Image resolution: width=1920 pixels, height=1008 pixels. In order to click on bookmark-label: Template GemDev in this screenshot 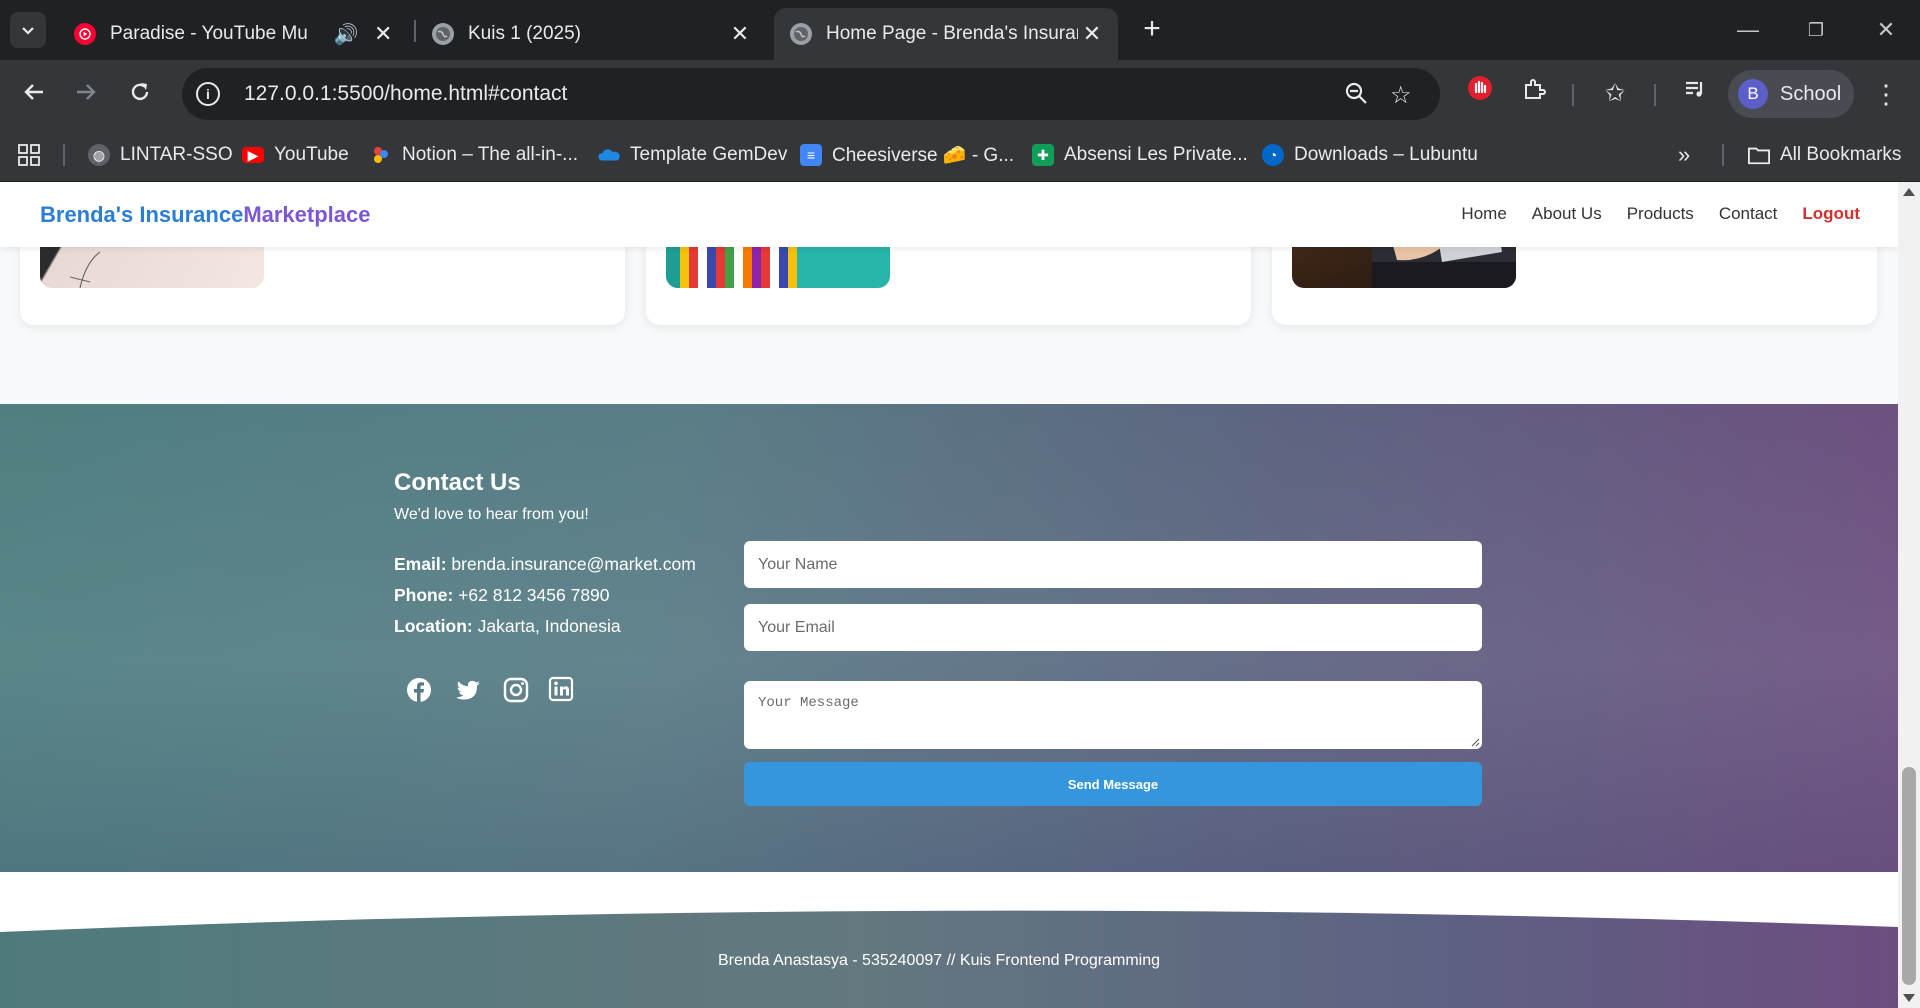, I will do `click(709, 154)`.